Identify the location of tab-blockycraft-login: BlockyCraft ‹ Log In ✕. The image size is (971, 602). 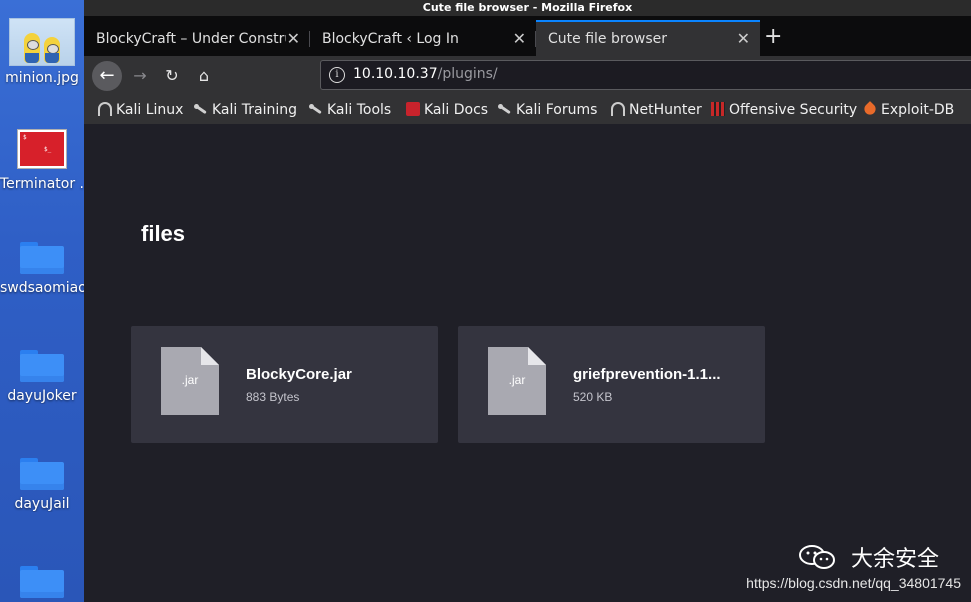
(423, 39).